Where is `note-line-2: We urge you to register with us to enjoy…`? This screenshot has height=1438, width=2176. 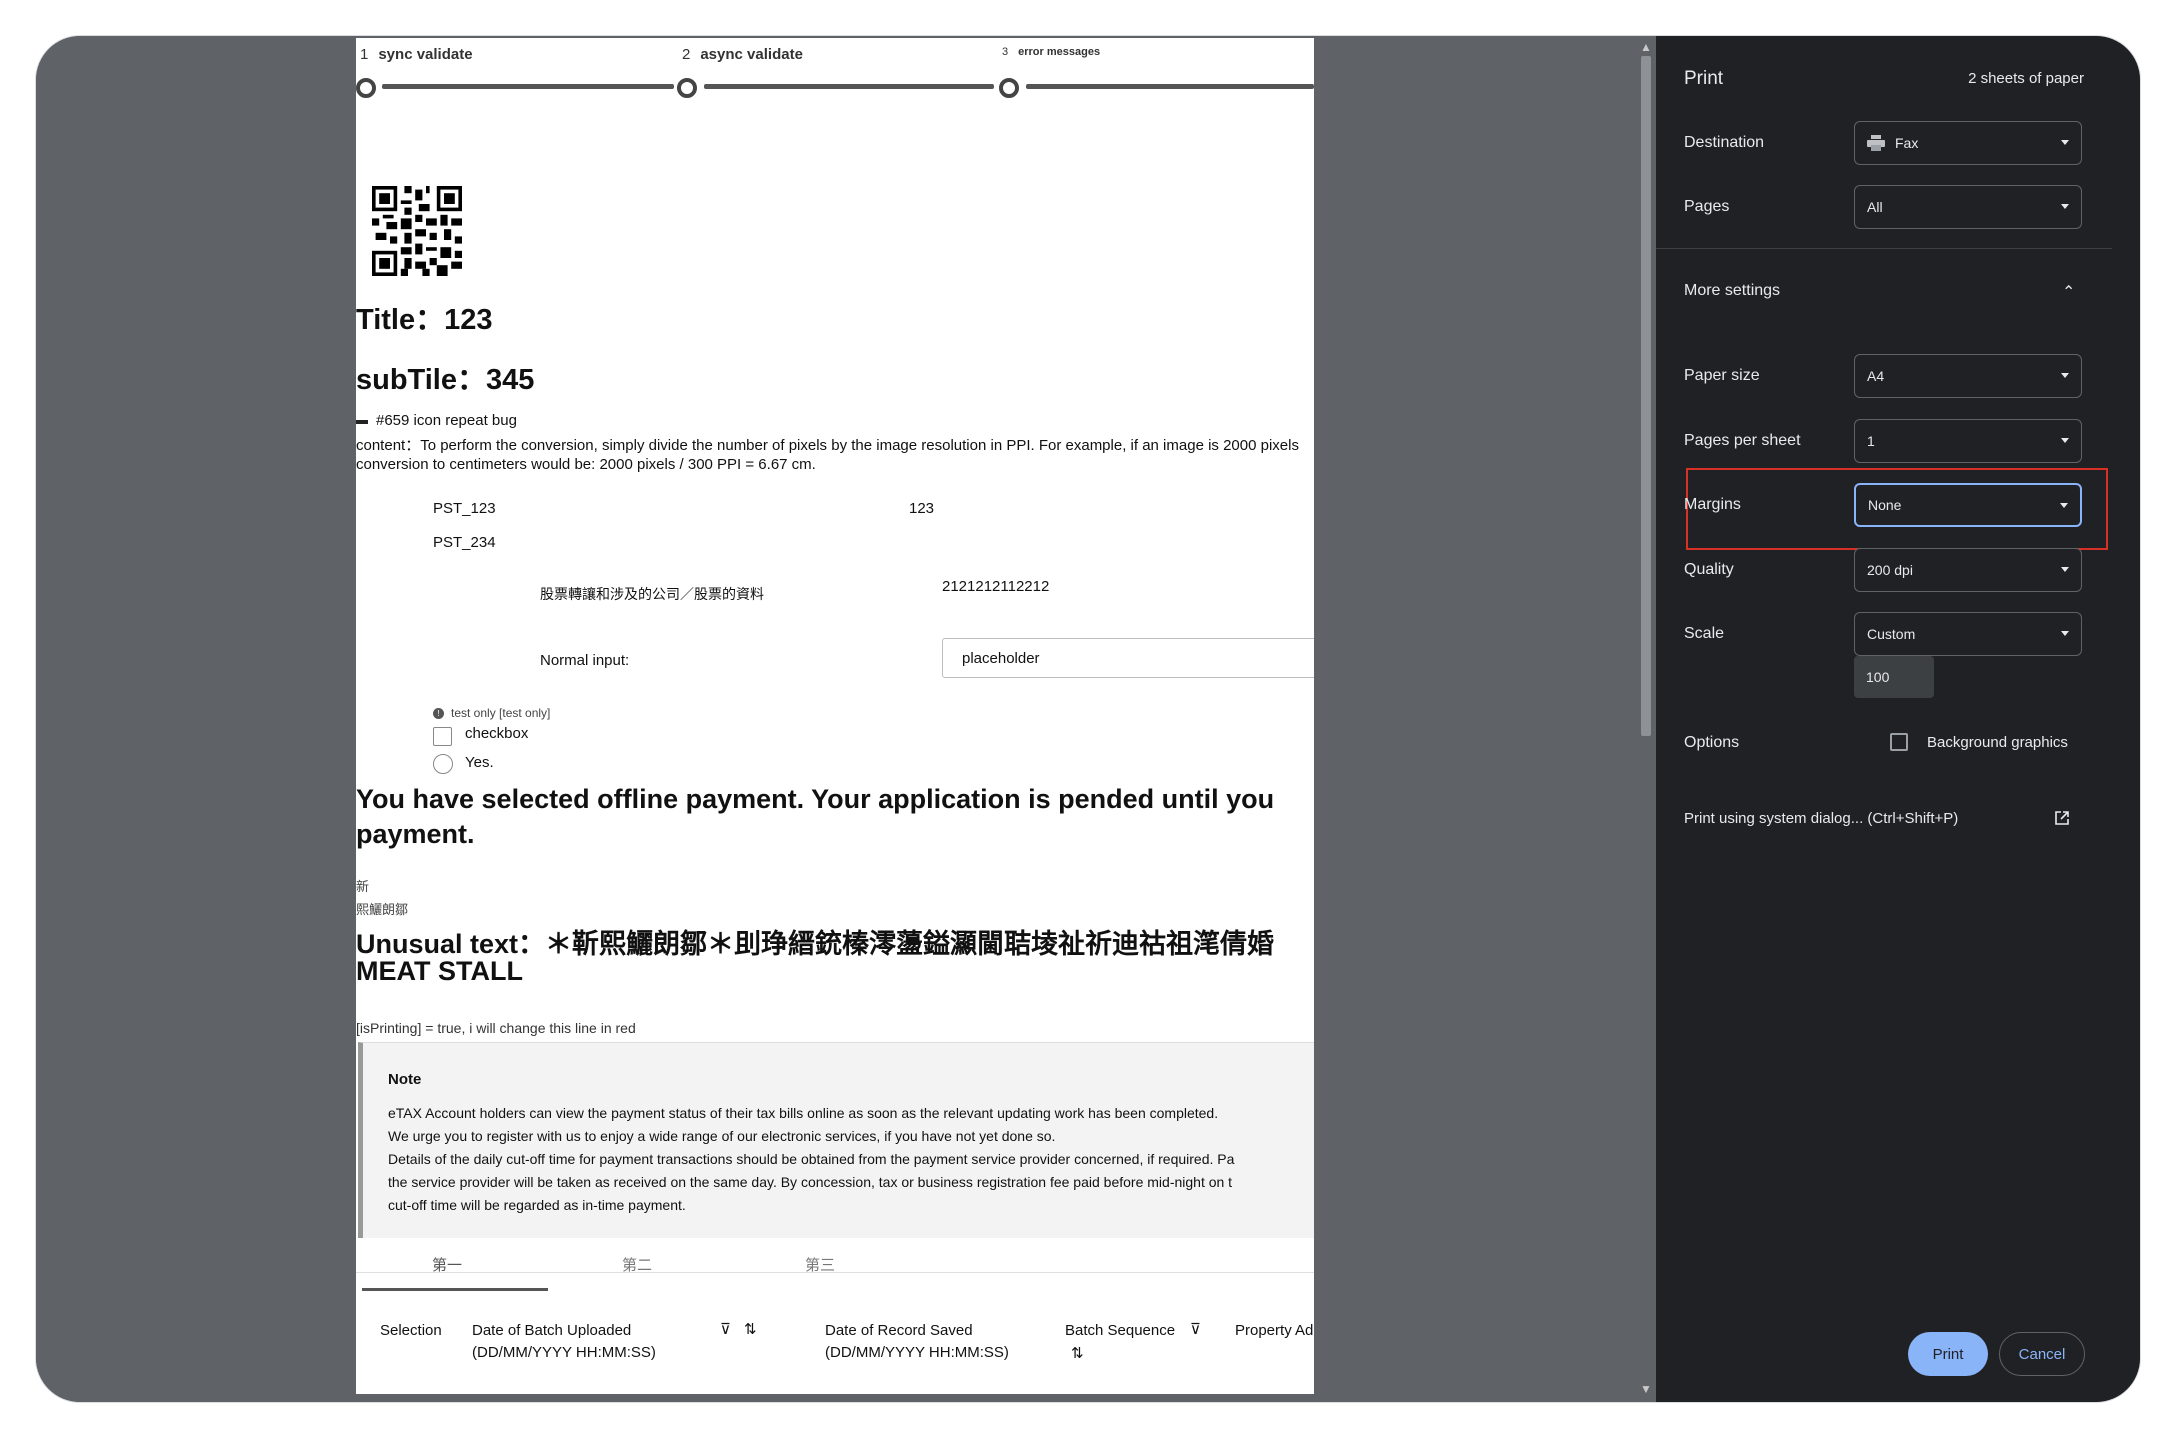 note-line-2: We urge you to register with us to enjoy… is located at coordinates (722, 1136).